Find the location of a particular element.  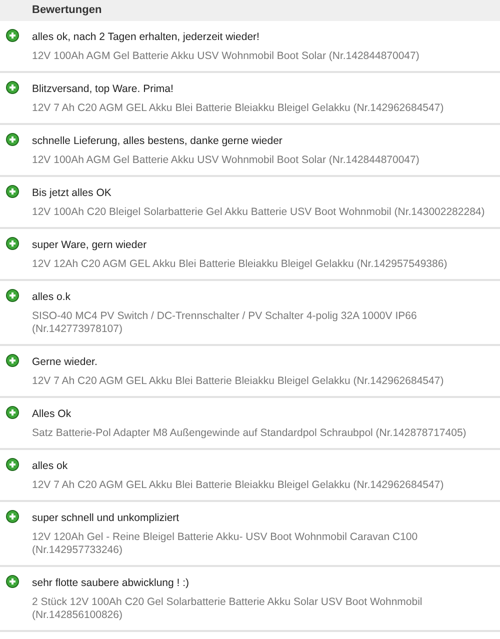

review-comment: alles o.k is located at coordinates (52, 297).